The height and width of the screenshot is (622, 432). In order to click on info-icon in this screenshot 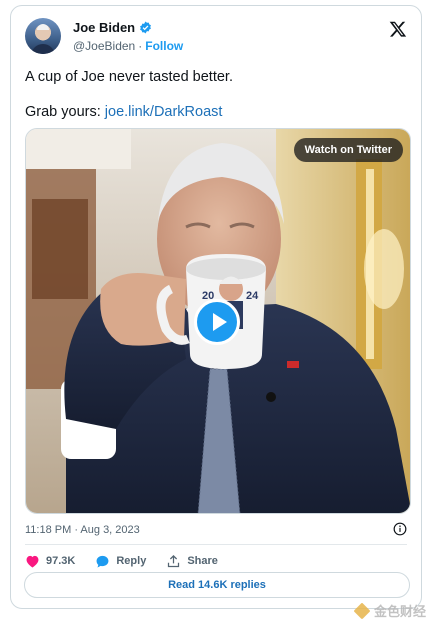, I will do `click(400, 529)`.